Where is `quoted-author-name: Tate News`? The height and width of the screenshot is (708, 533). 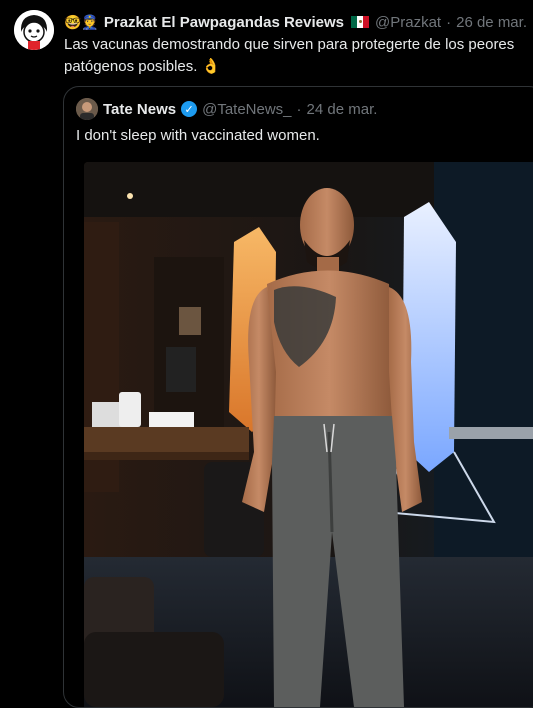 quoted-author-name: Tate News is located at coordinates (139, 109).